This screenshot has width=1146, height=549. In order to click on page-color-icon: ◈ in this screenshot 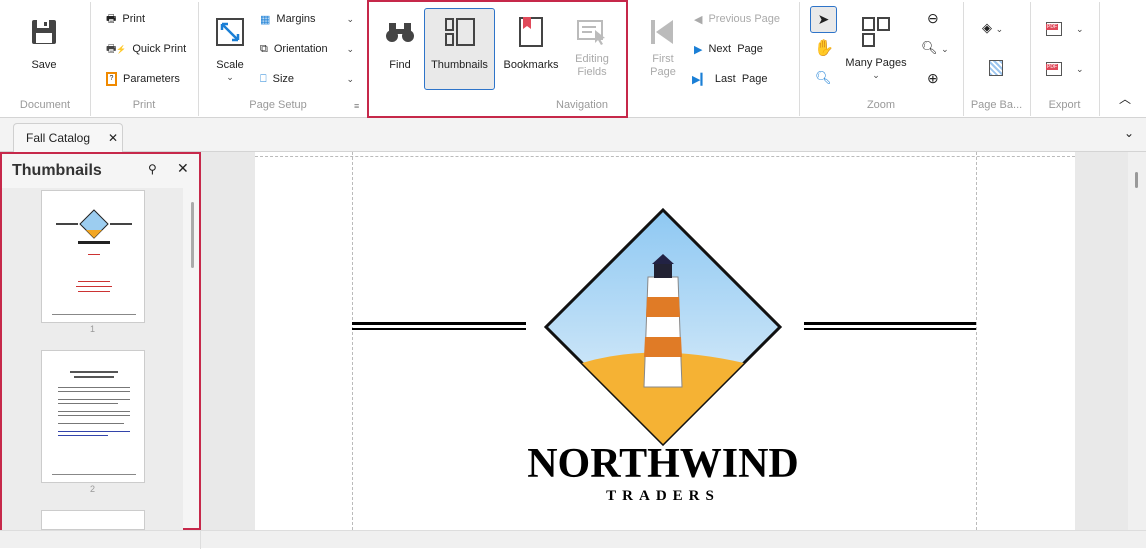, I will do `click(987, 27)`.